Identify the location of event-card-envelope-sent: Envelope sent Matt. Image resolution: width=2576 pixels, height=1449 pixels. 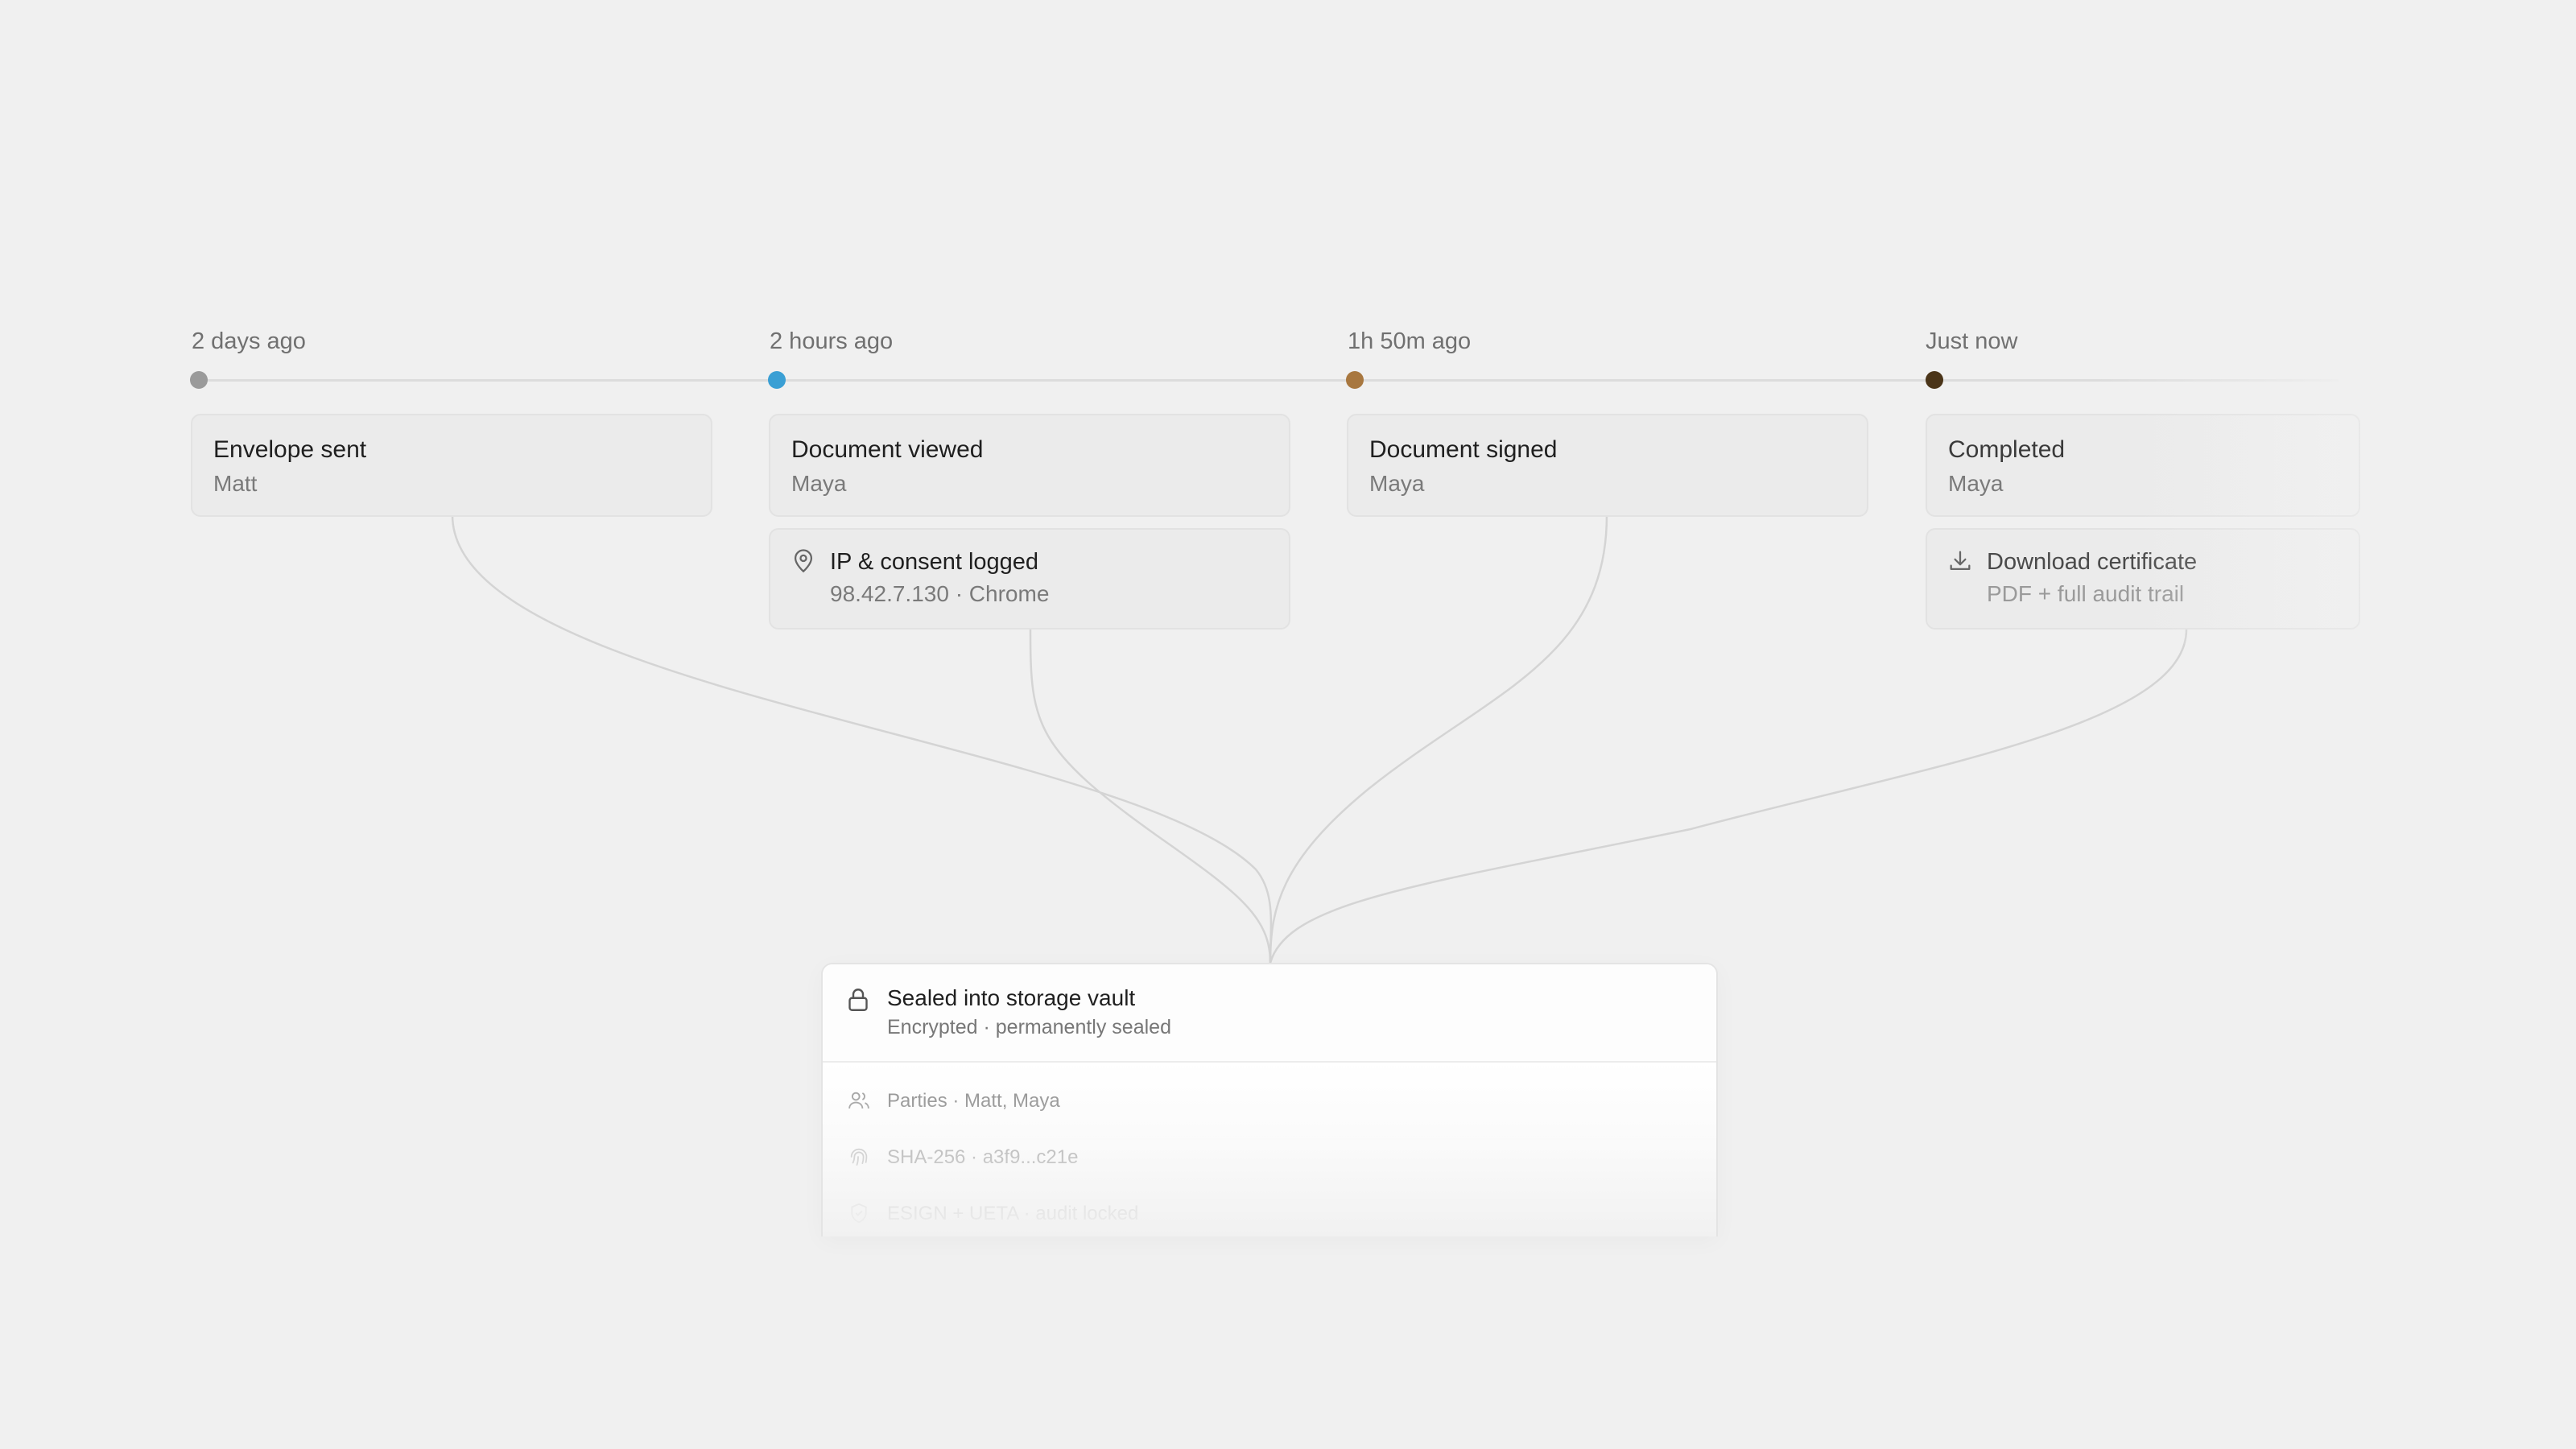
(451, 465).